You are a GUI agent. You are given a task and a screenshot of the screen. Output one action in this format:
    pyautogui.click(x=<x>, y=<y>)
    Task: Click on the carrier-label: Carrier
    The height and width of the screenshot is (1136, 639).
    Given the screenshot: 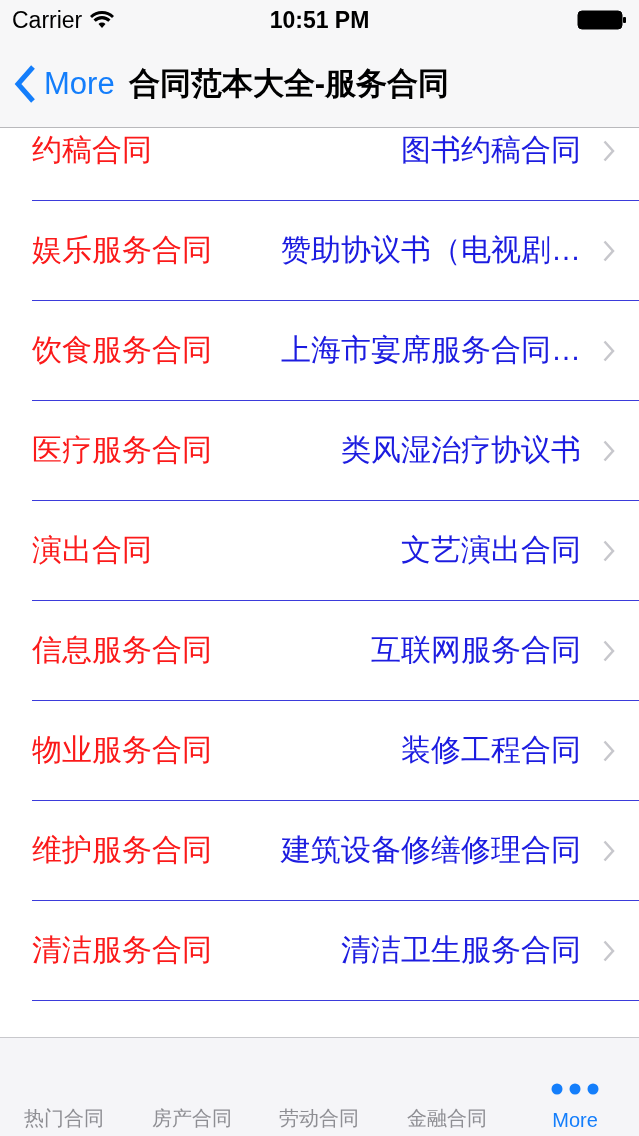 What is the action you would take?
    pyautogui.click(x=47, y=20)
    